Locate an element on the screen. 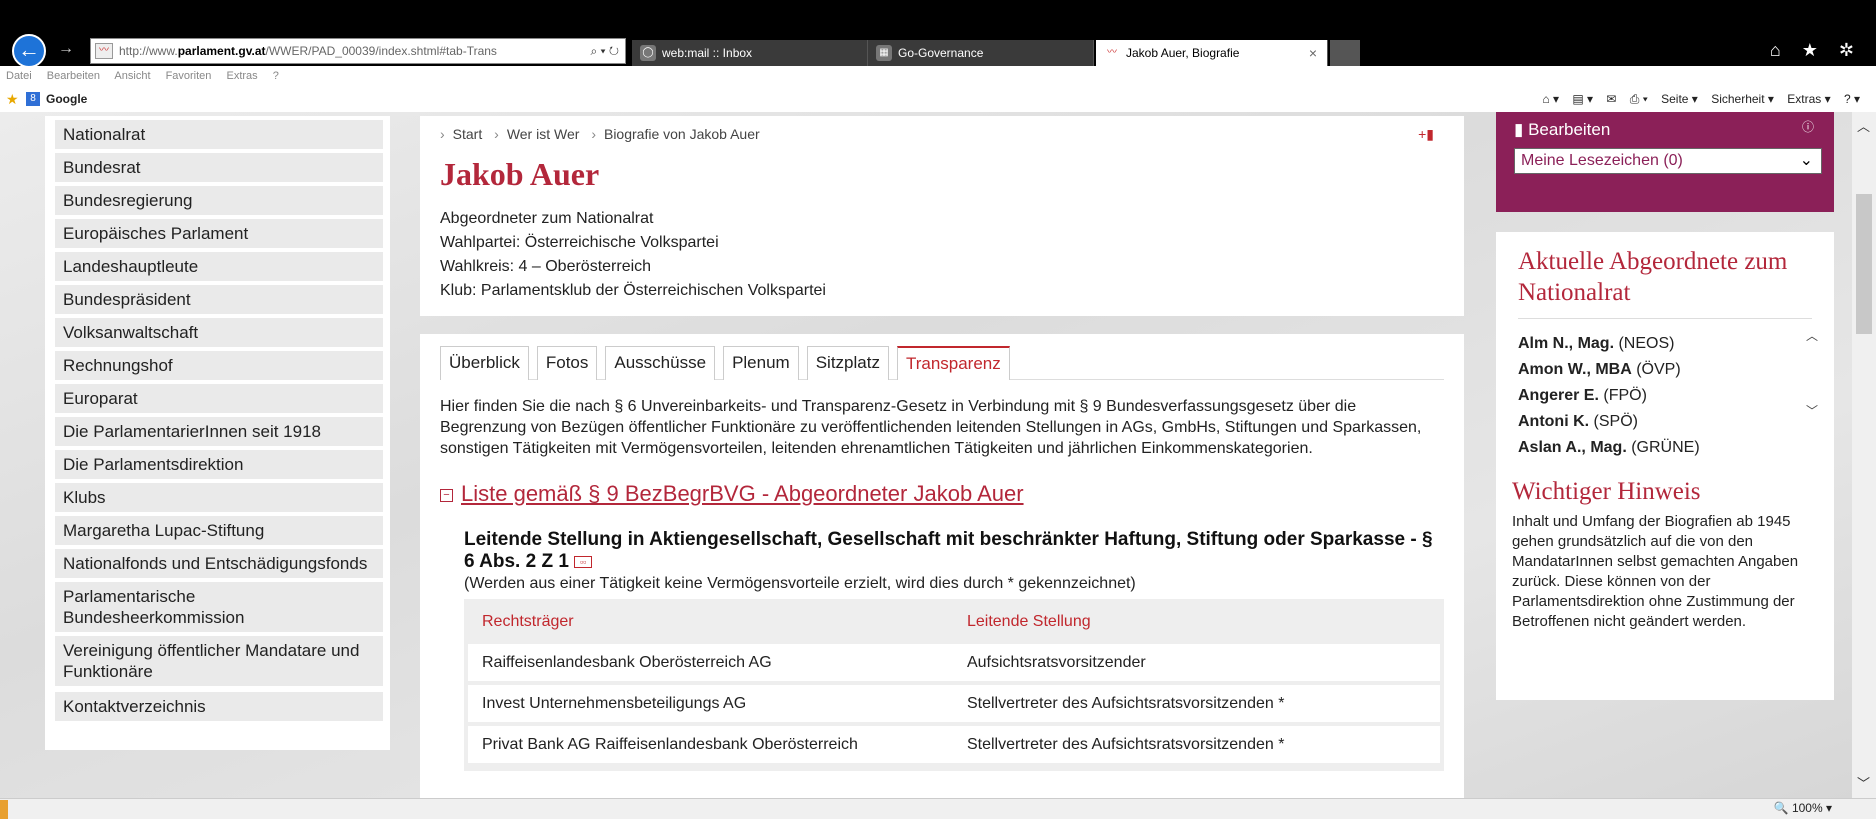  member-party: (FPÖ) is located at coordinates (1625, 395).